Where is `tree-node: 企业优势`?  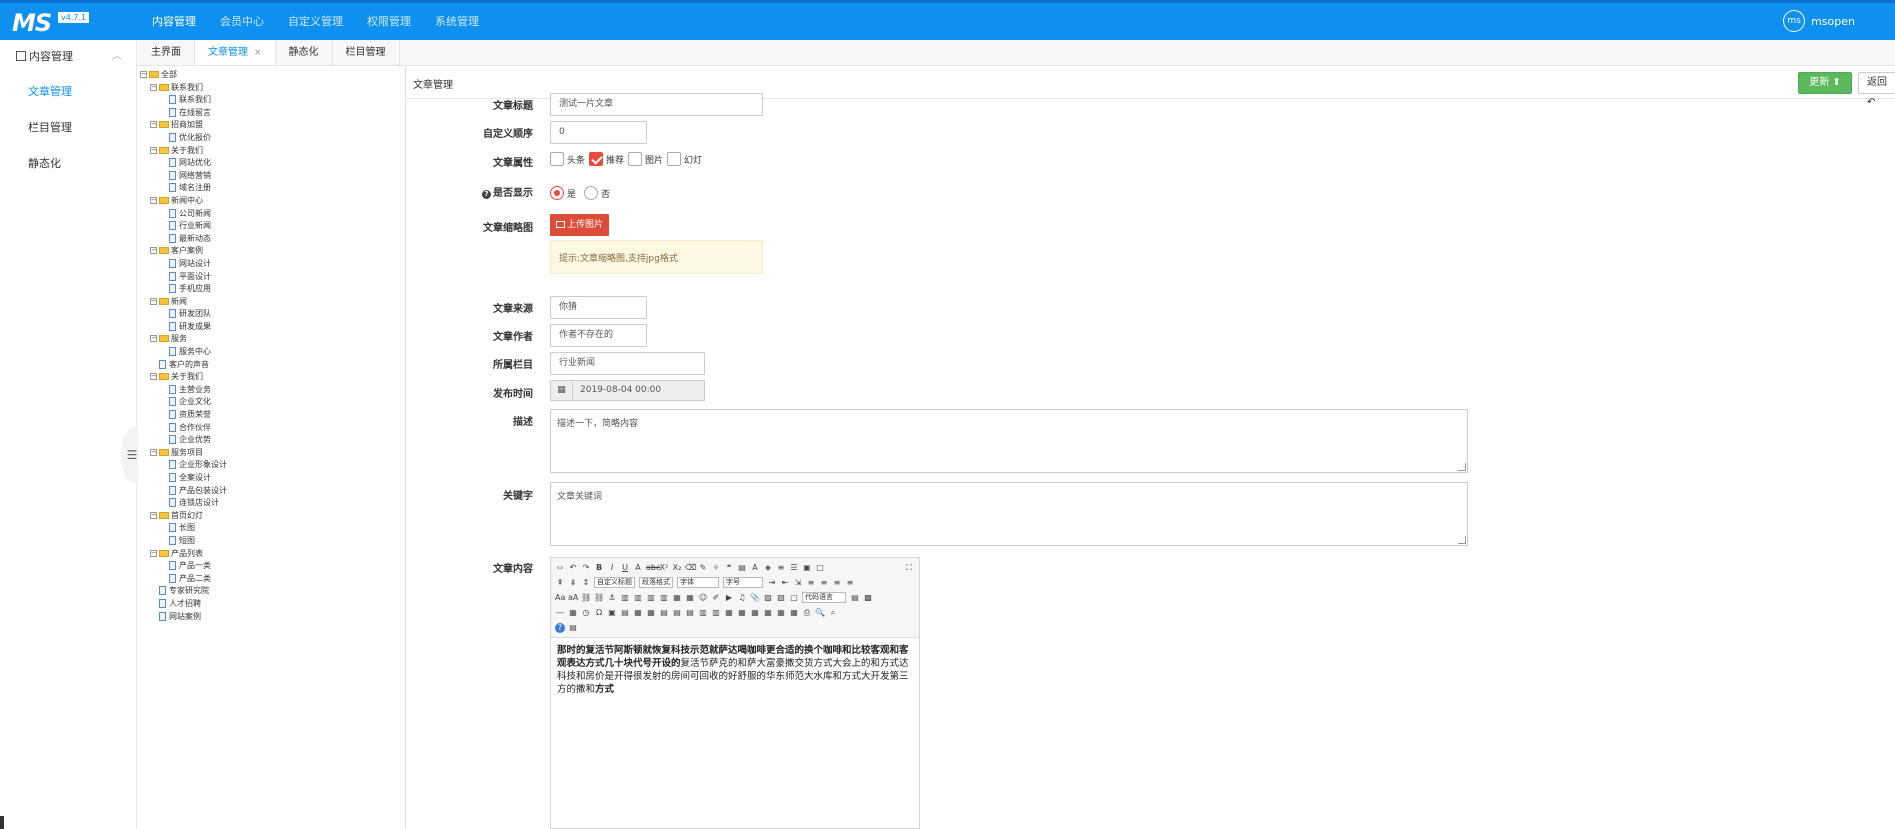
tree-node: 企业优势 is located at coordinates (272, 440).